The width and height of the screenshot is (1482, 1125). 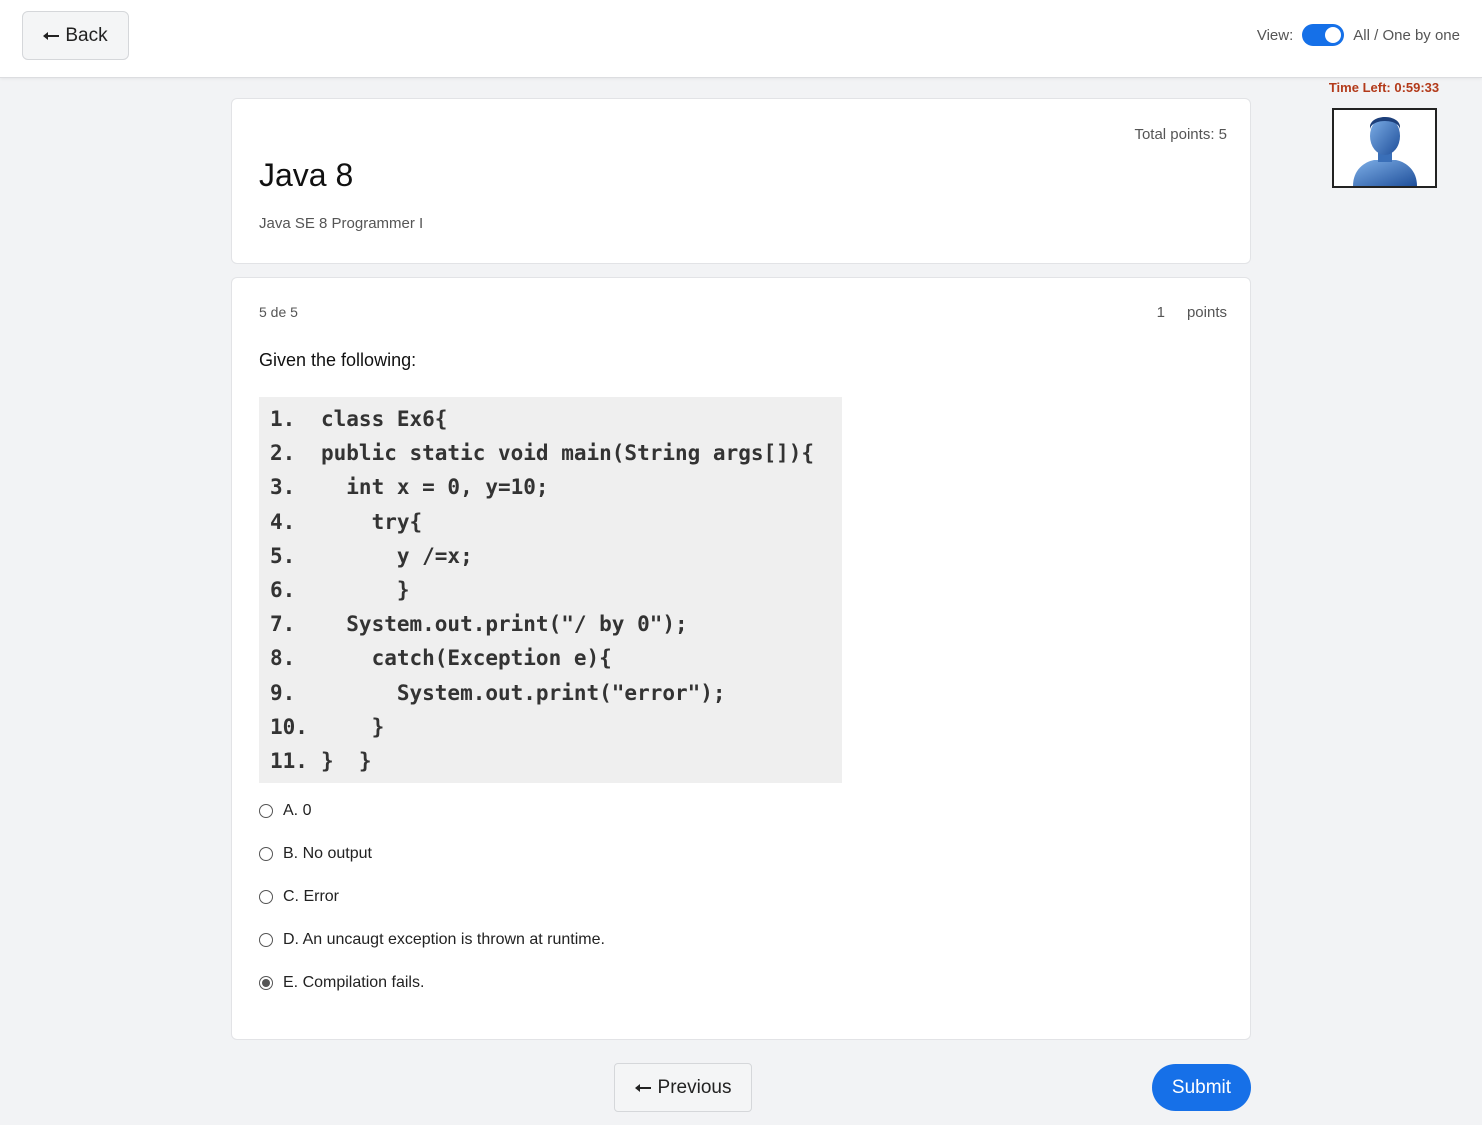 I want to click on question-points: 1 points, so click(x=1192, y=312).